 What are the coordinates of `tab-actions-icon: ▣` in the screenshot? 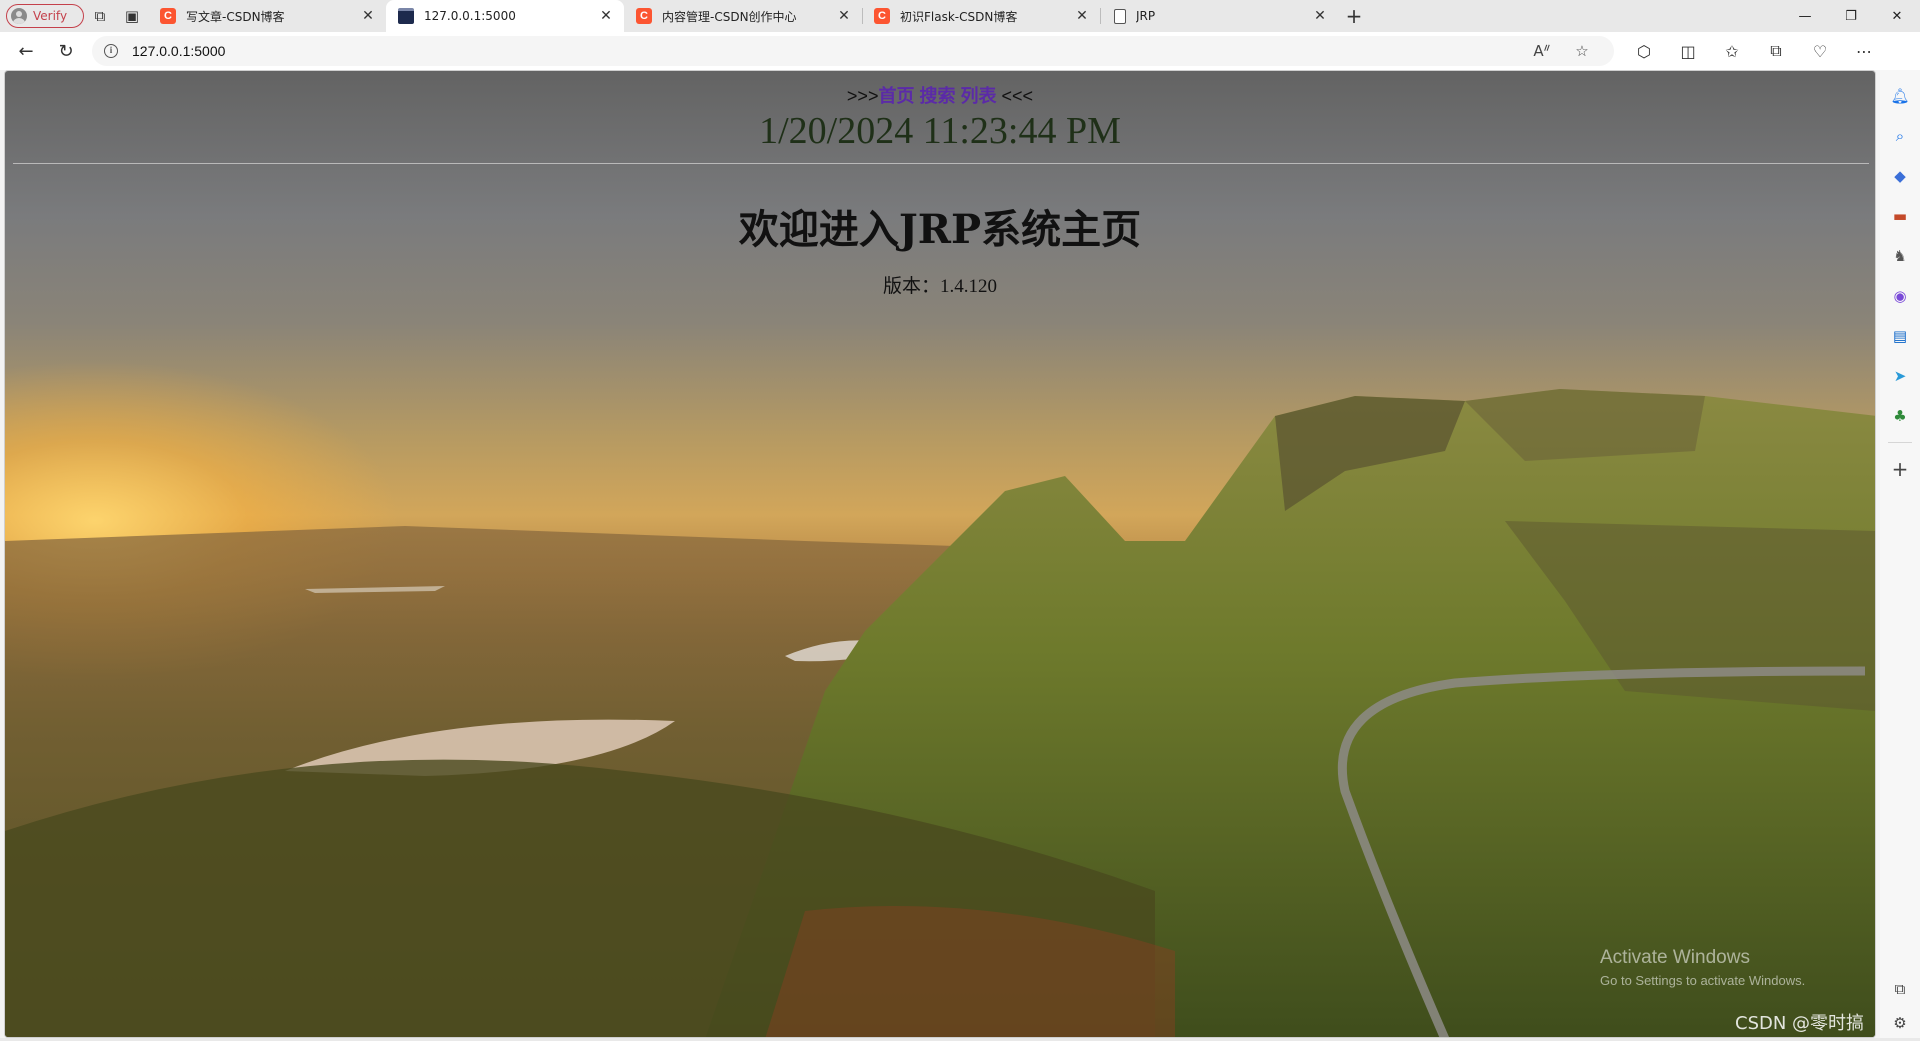 It's located at (132, 16).